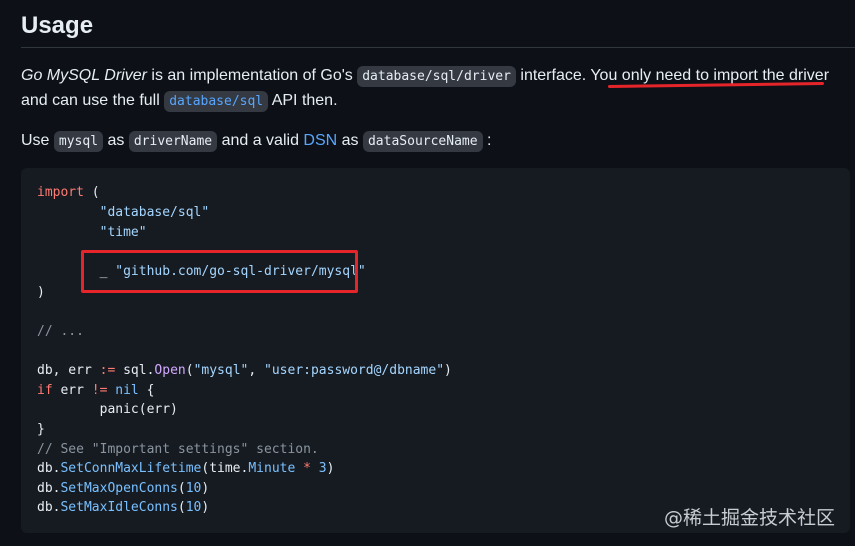 The height and width of the screenshot is (546, 855). I want to click on code-line-17: db.SetMaxIdleConns(10), so click(123, 508).